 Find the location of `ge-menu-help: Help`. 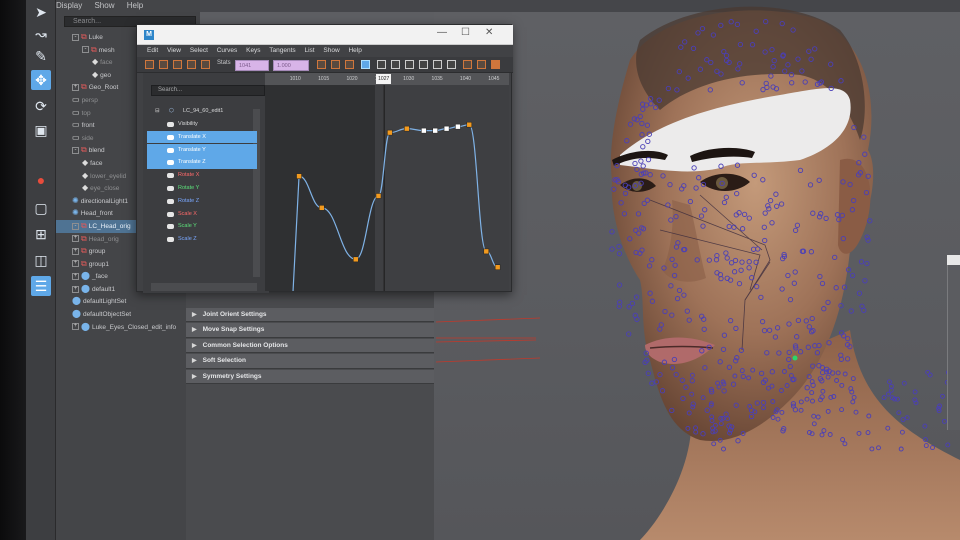

ge-menu-help: Help is located at coordinates (354, 50).